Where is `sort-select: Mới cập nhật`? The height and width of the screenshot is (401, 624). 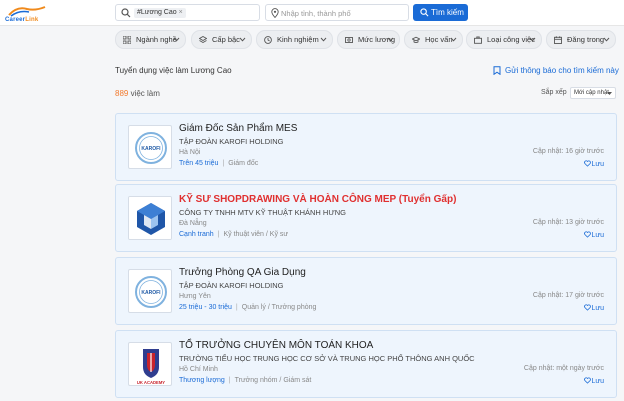 sort-select: Mới cập nhật is located at coordinates (593, 93).